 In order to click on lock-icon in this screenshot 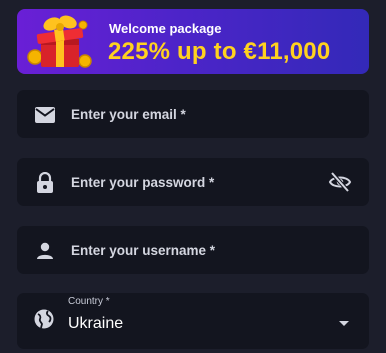, I will do `click(45, 183)`.